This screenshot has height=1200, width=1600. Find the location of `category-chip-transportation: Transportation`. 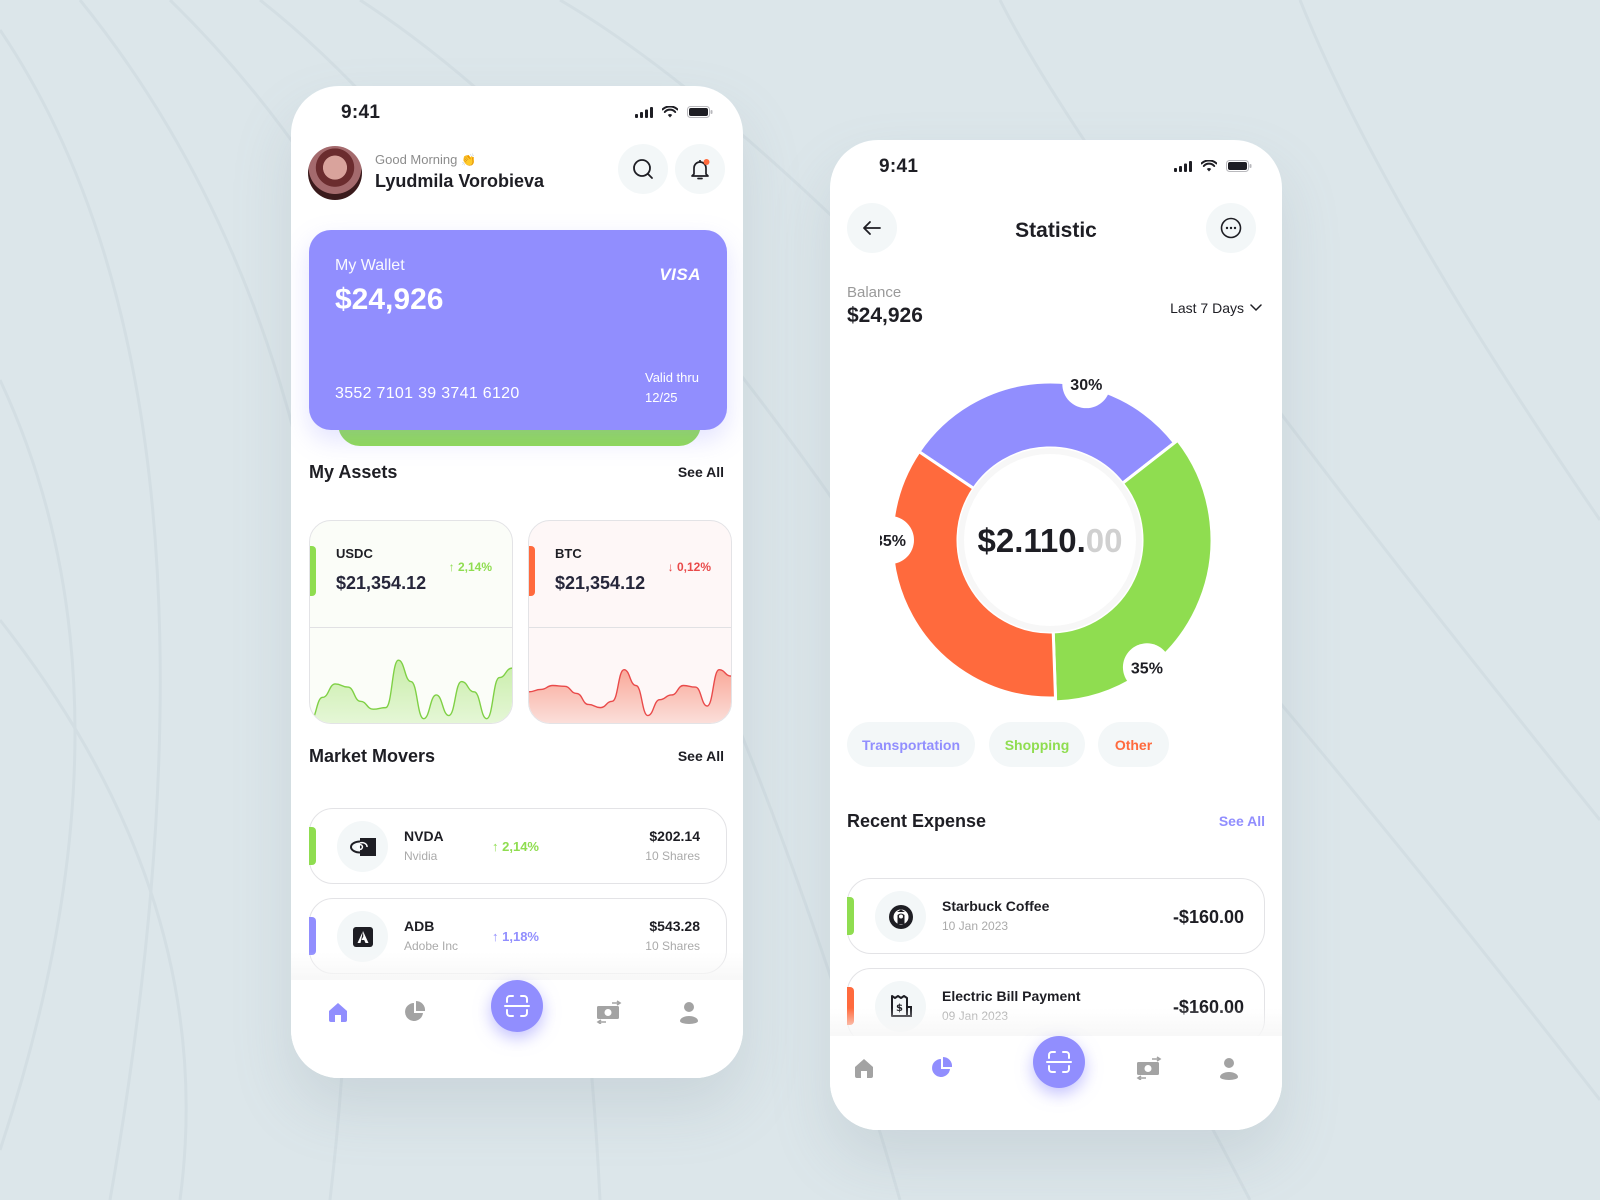

category-chip-transportation: Transportation is located at coordinates (911, 744).